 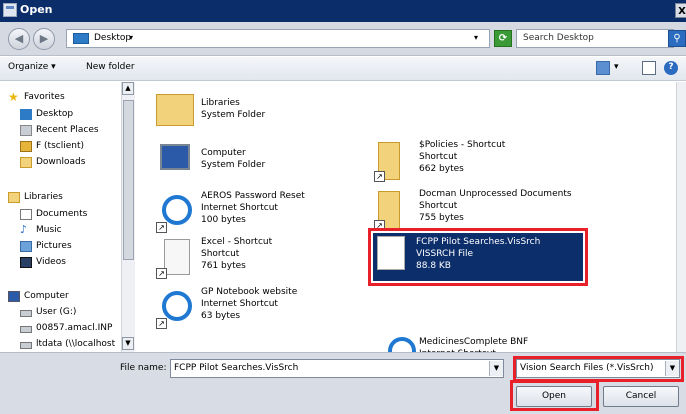 What do you see at coordinates (26, 345) in the screenshot?
I see `disconnected-drive-icon` at bounding box center [26, 345].